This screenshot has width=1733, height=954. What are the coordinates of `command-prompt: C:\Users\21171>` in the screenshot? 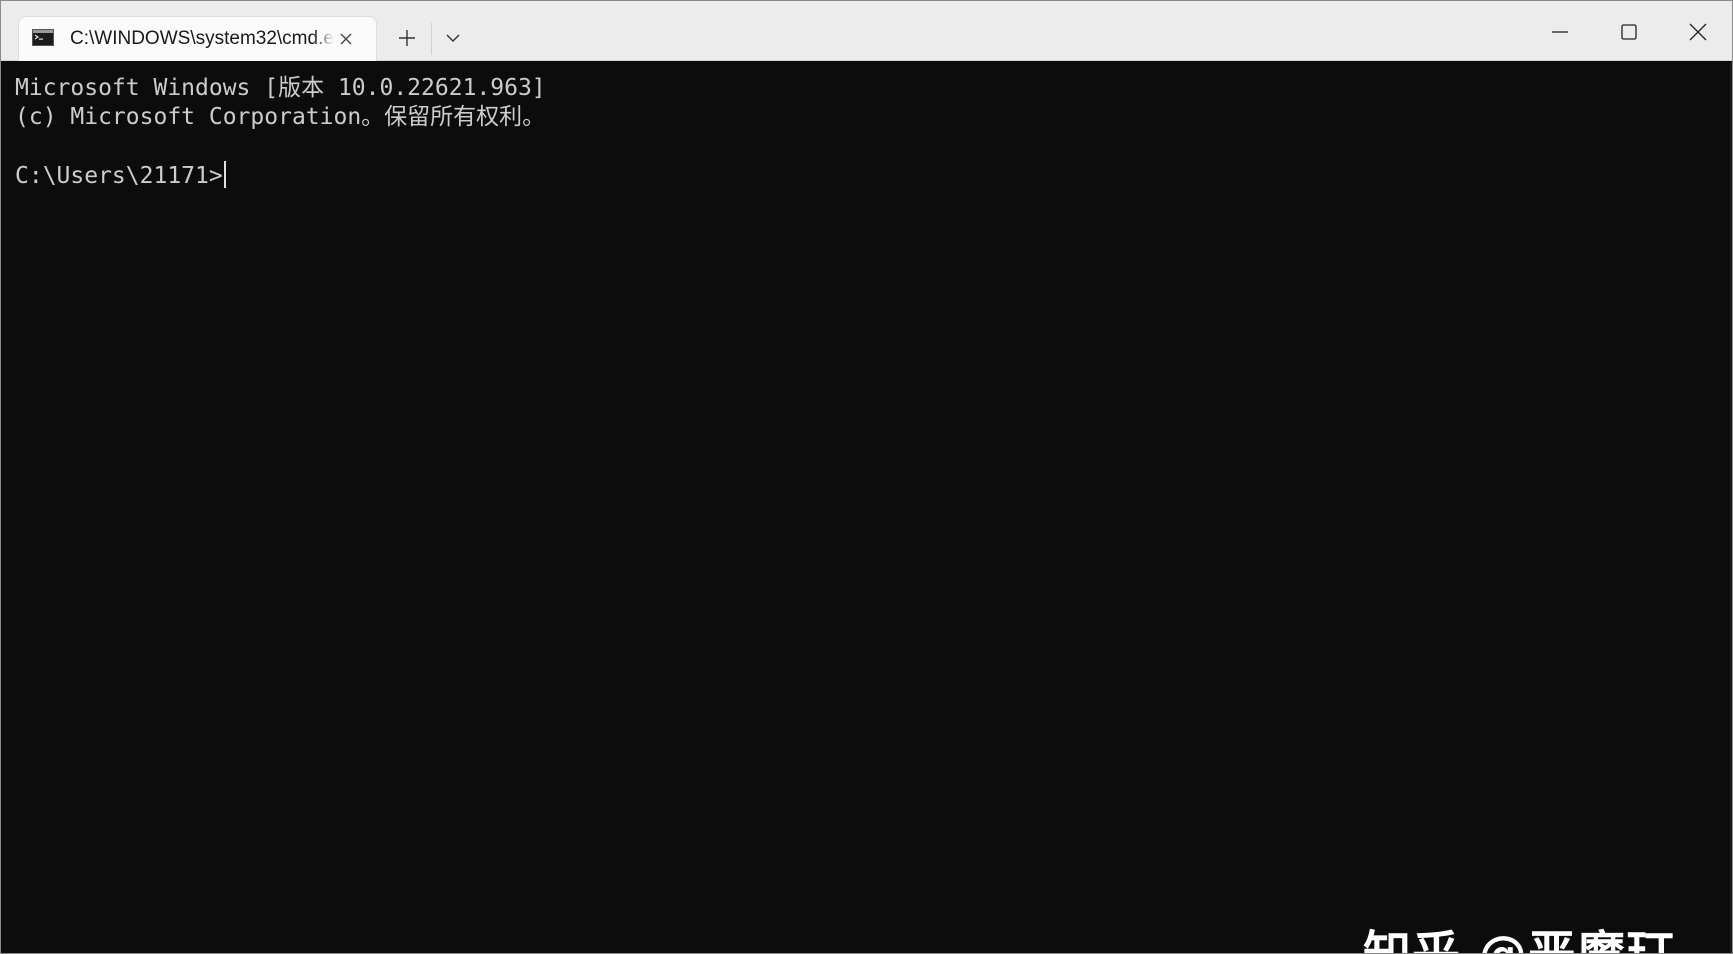 It's located at (119, 176).